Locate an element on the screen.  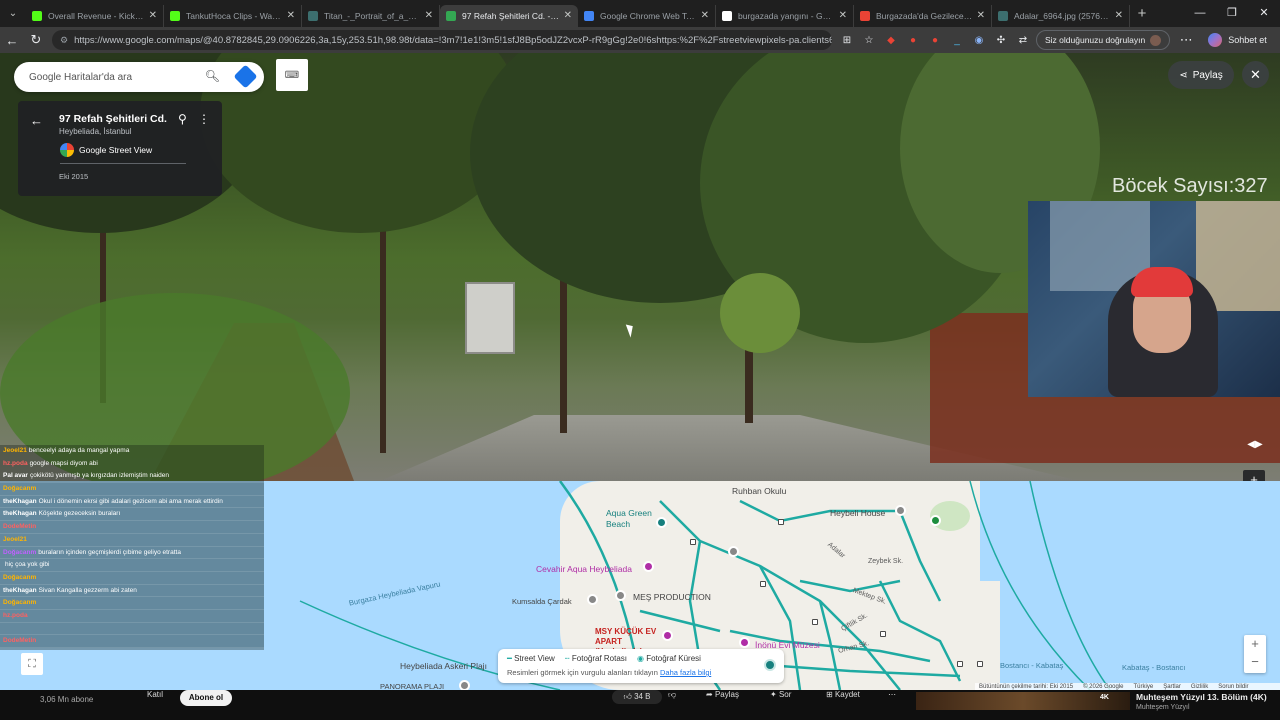
chat-username: theKhagan is located at coordinates (20, 514).